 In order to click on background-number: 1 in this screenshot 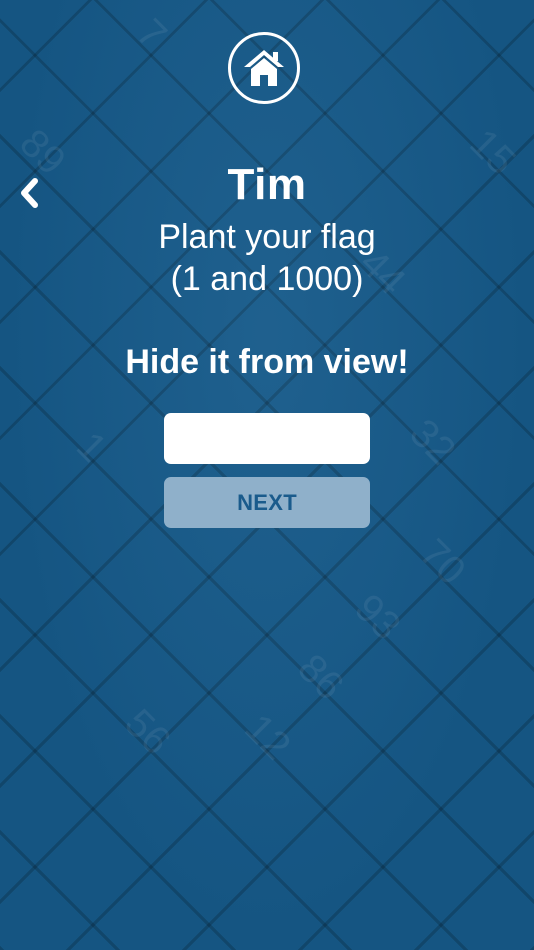, I will do `click(91, 447)`.